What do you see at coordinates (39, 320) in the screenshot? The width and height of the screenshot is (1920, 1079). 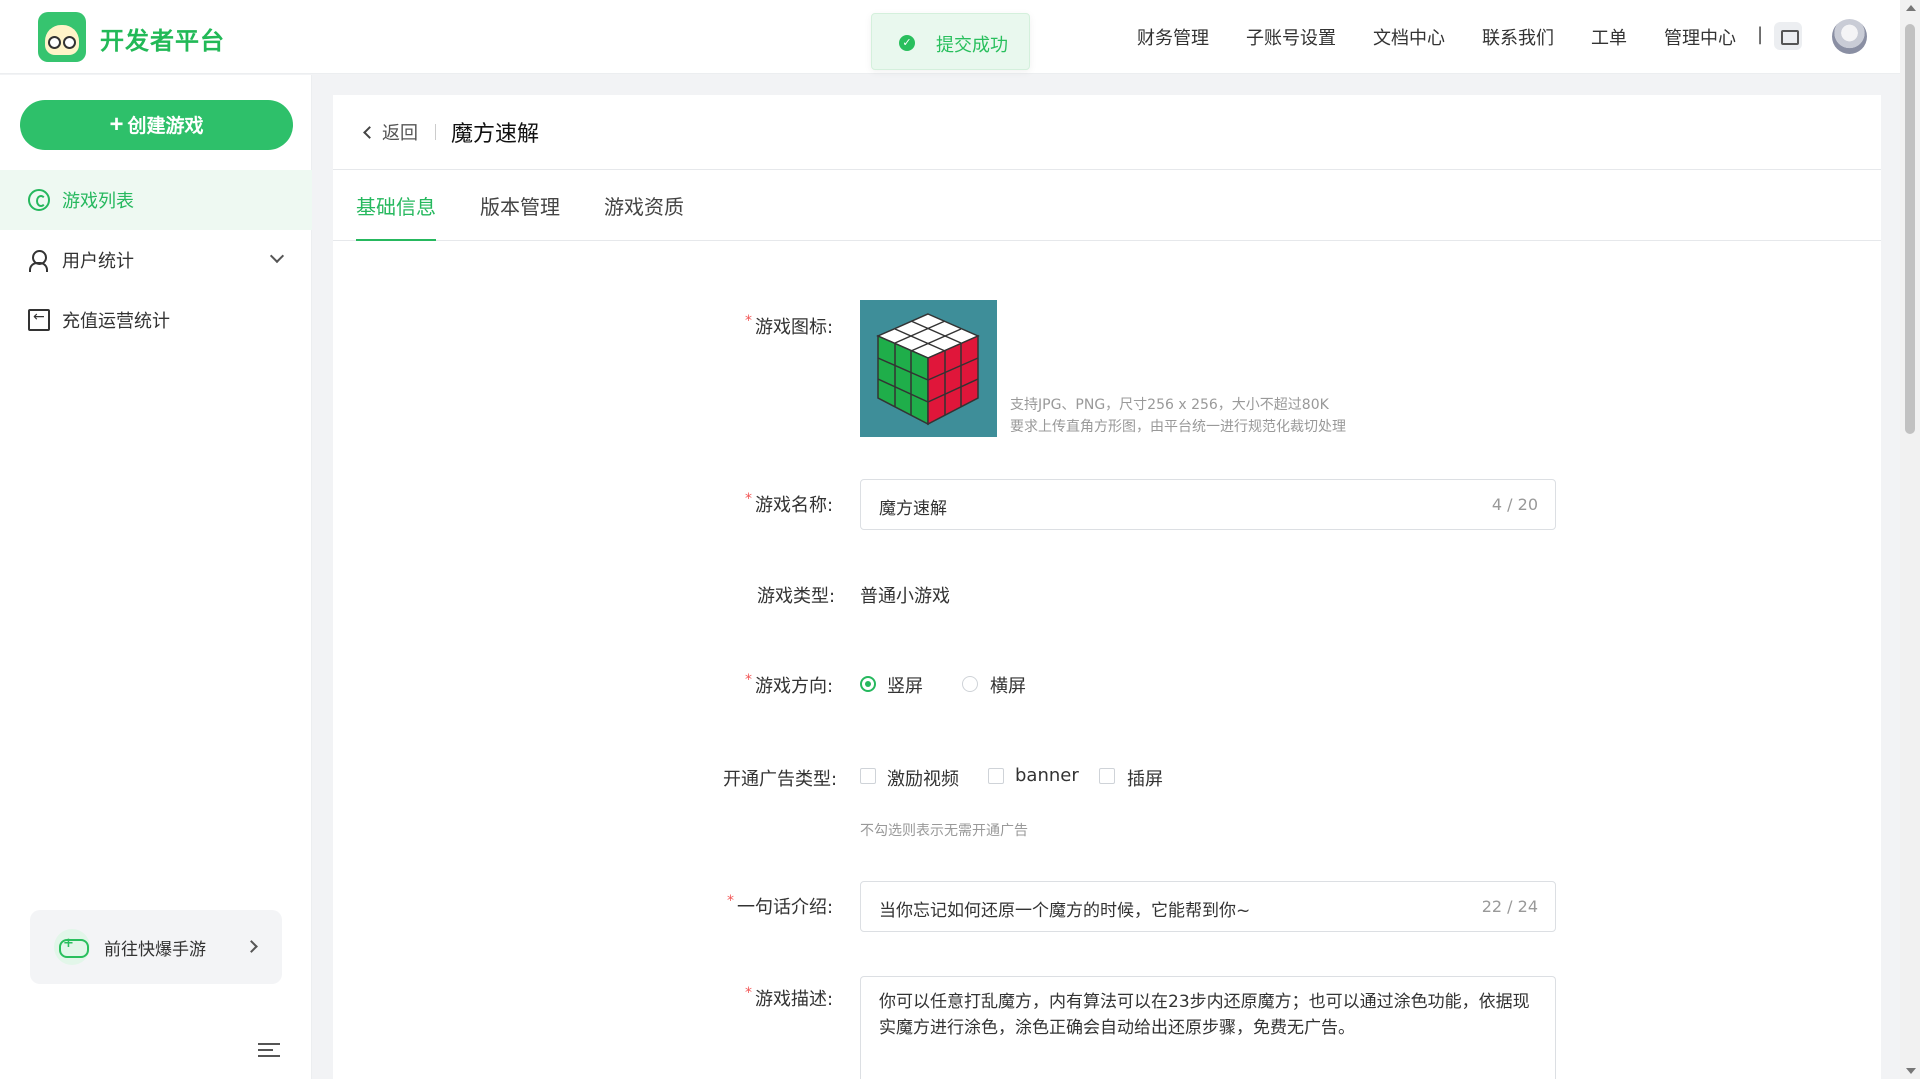 I see `recharge-icon` at bounding box center [39, 320].